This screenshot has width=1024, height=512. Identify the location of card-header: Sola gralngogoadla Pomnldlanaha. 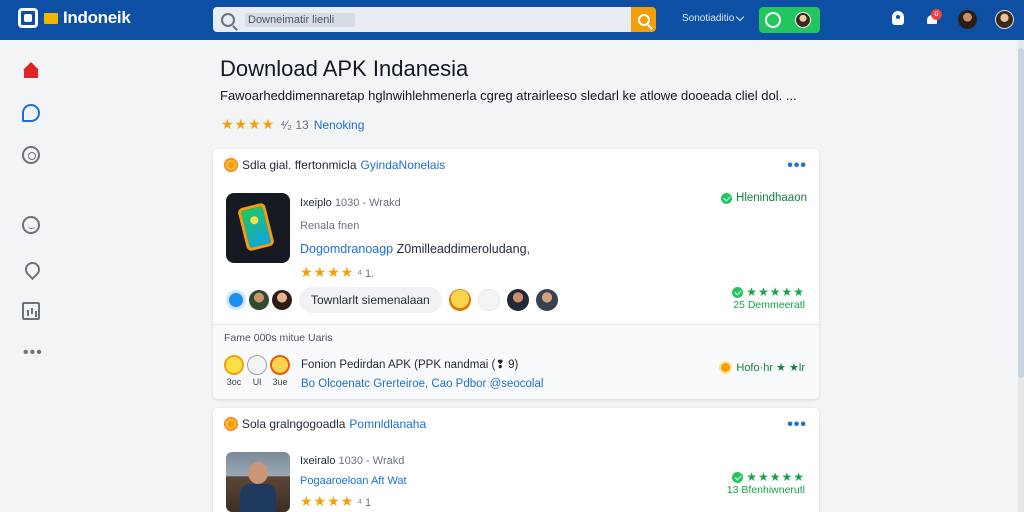
(325, 424).